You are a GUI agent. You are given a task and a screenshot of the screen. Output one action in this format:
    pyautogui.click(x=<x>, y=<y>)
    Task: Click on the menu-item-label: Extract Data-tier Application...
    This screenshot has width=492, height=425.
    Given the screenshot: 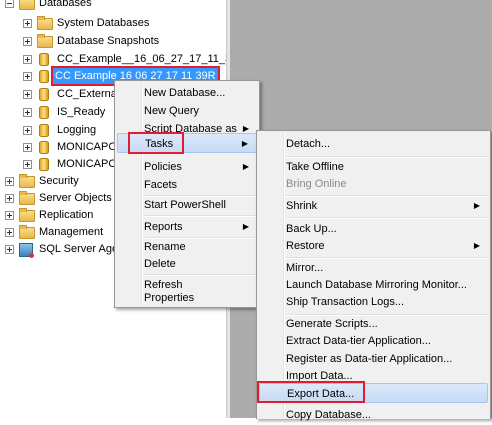 What is the action you would take?
    pyautogui.click(x=358, y=341)
    